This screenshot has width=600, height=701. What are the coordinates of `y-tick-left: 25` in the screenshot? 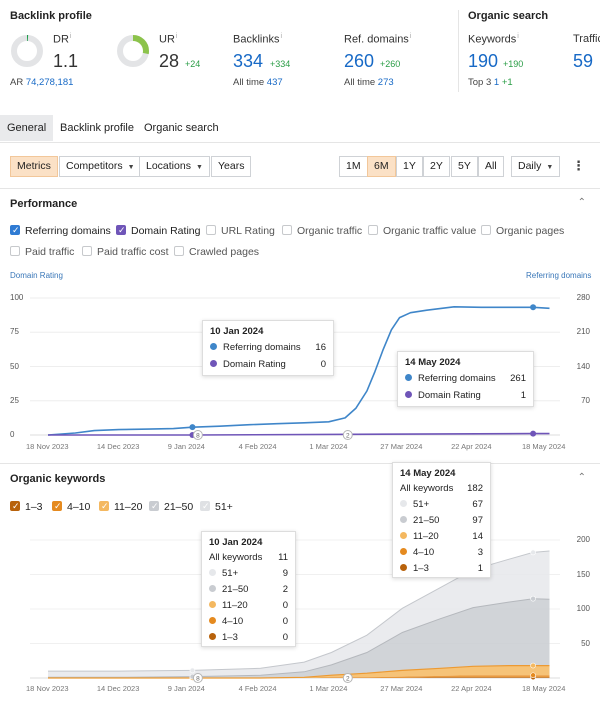 It's located at (14, 400).